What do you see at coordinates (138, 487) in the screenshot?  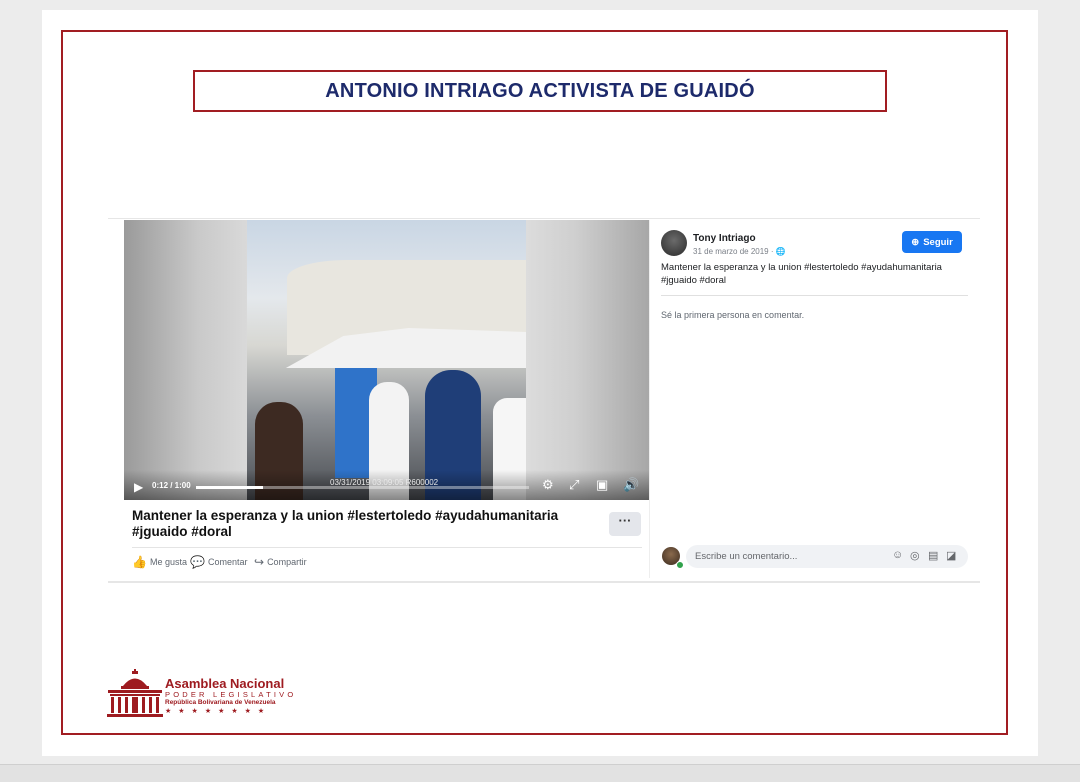 I see `play-icon: ▶` at bounding box center [138, 487].